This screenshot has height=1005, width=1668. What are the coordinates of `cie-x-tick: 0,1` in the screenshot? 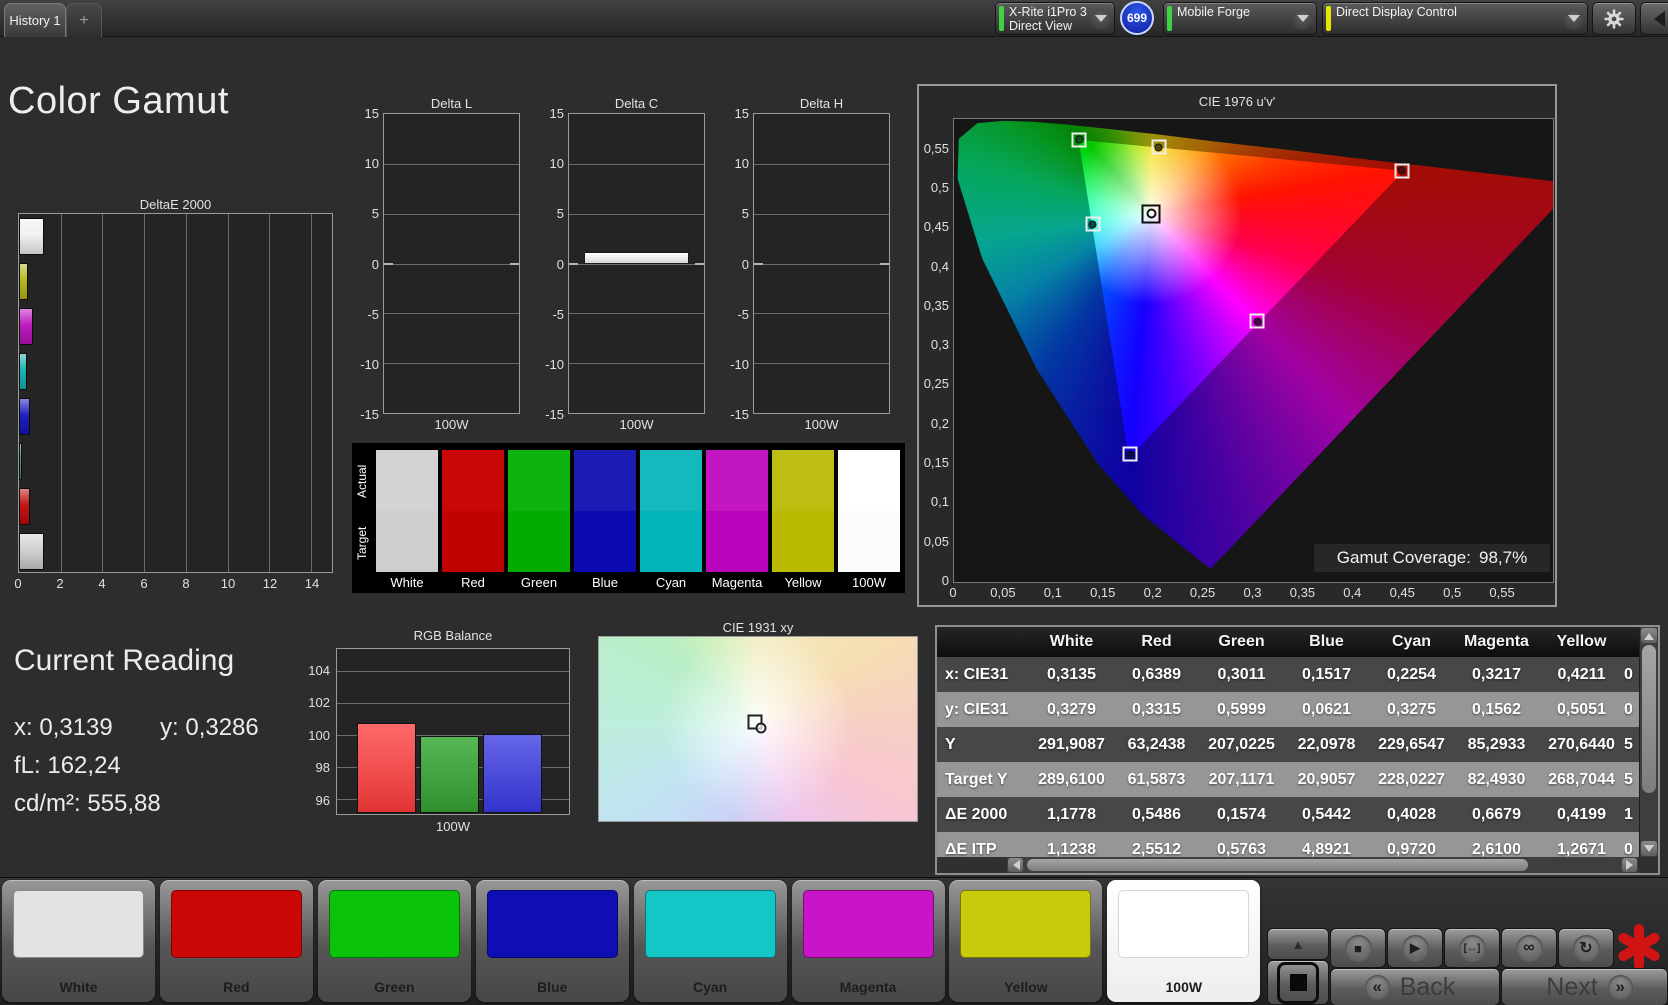 It's located at (1052, 592).